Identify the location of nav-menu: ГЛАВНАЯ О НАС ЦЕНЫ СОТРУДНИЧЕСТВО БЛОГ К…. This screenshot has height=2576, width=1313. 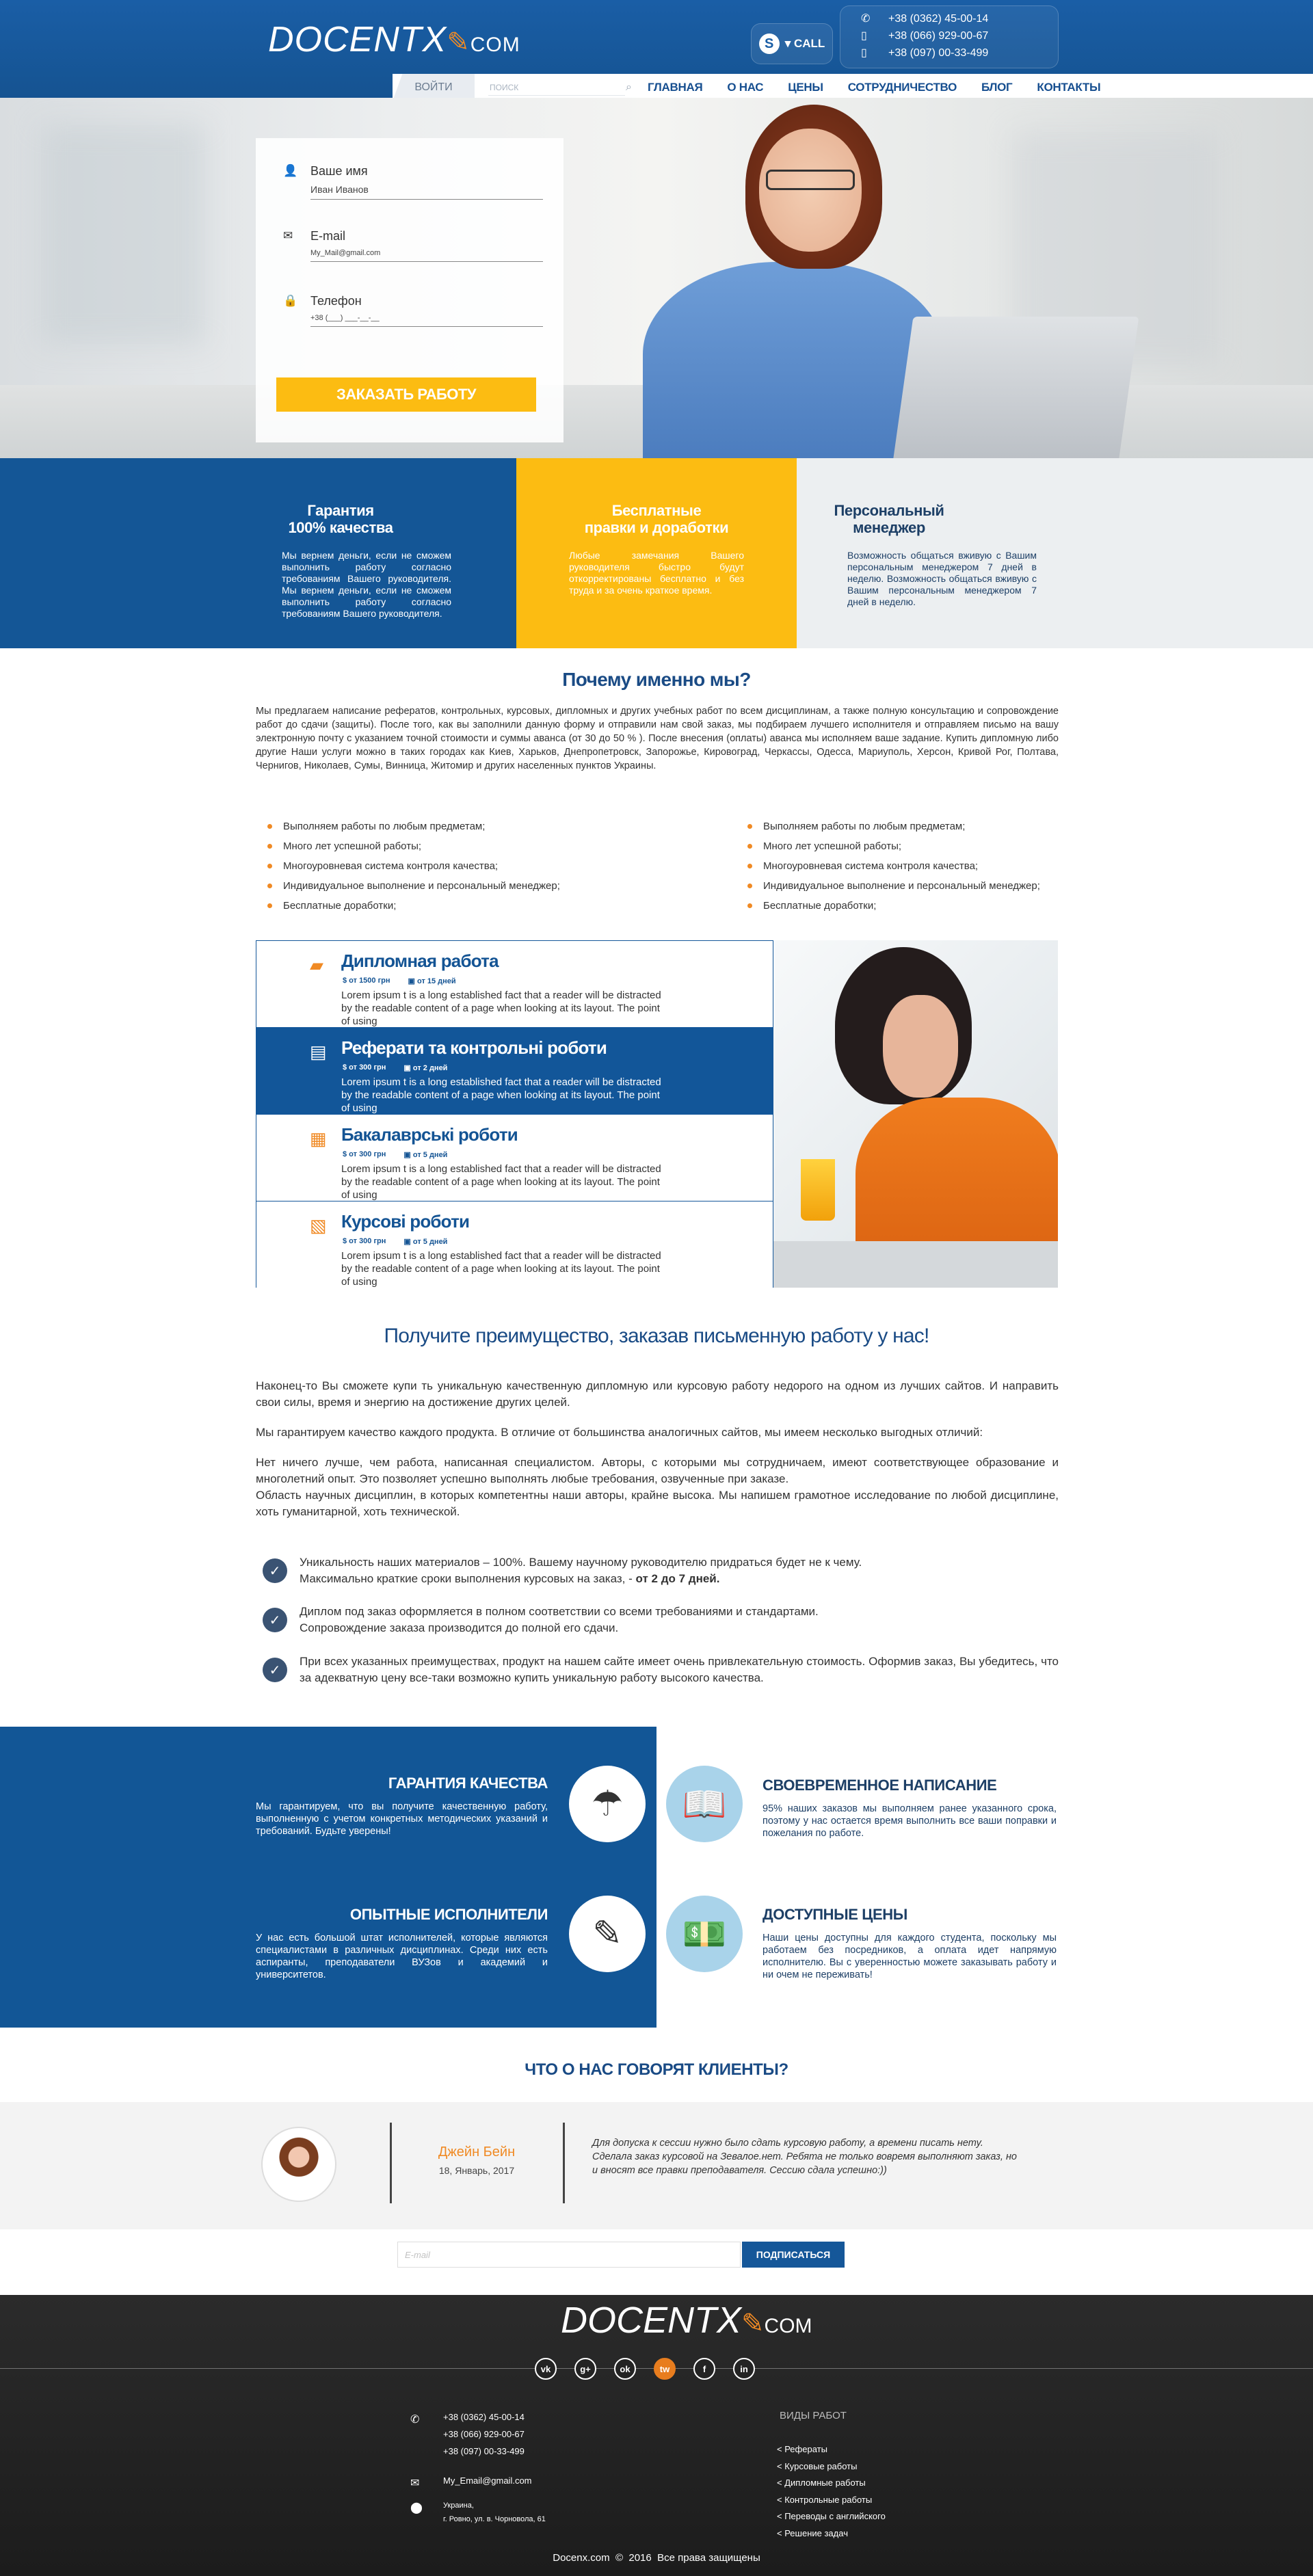
(874, 87).